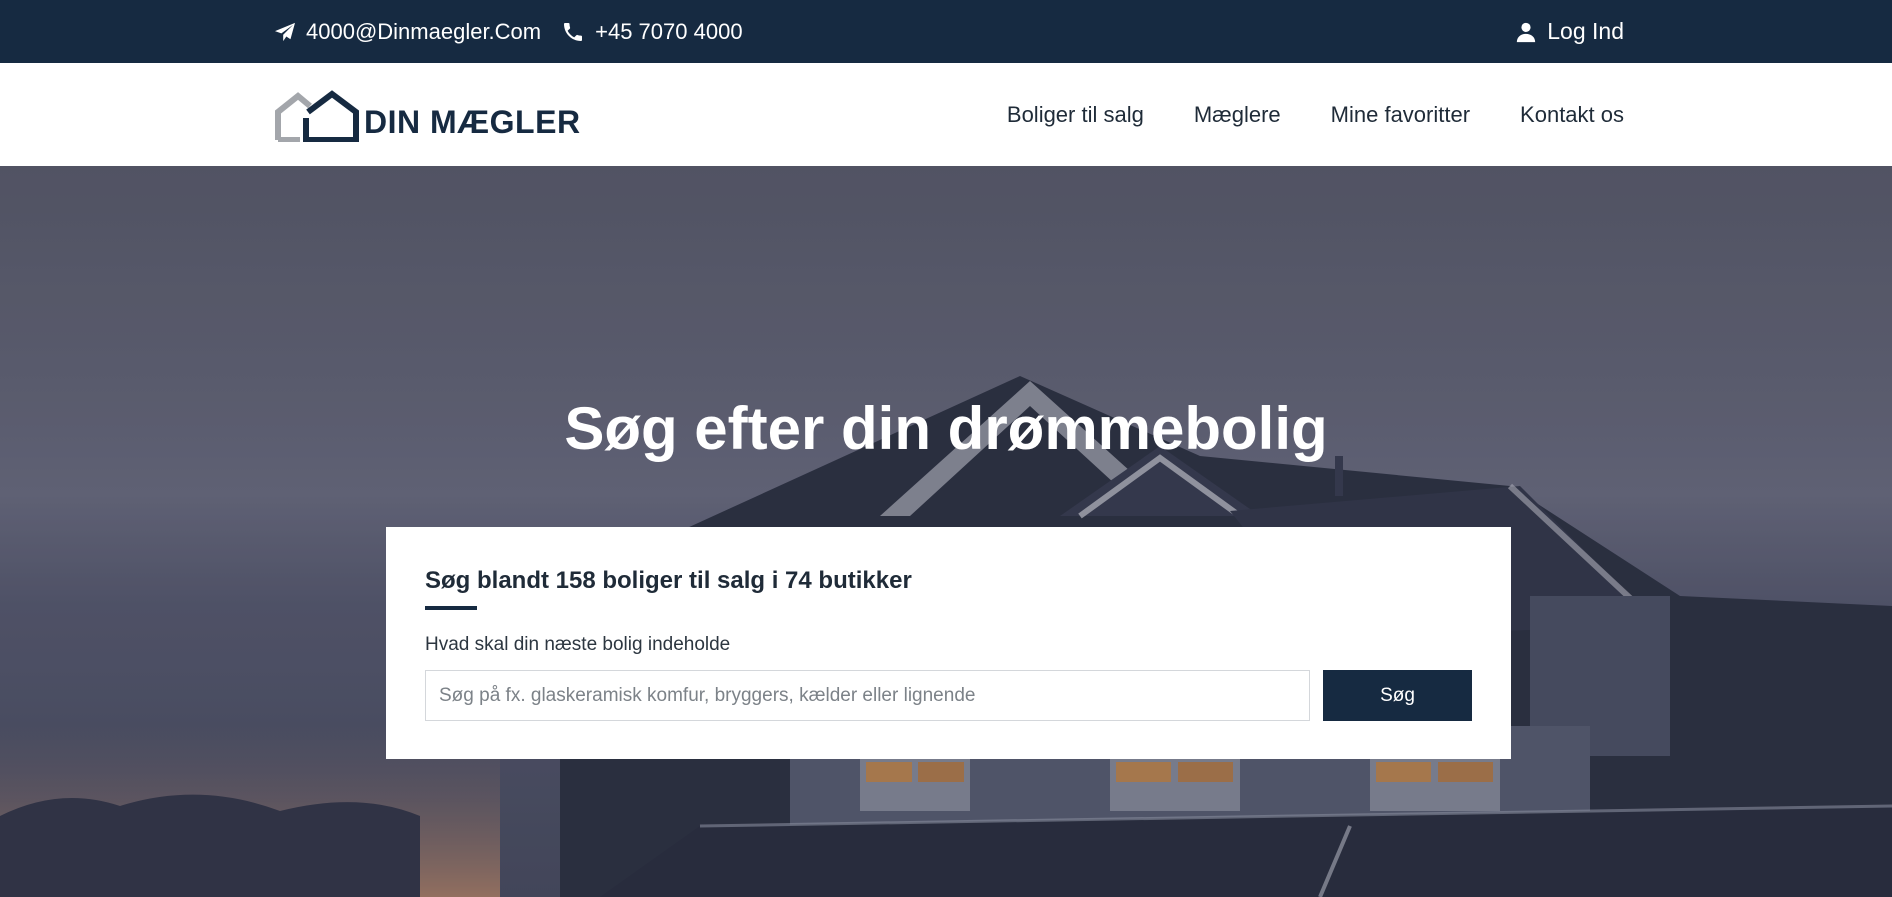  I want to click on nav-maeglere: Mæglere, so click(1237, 115).